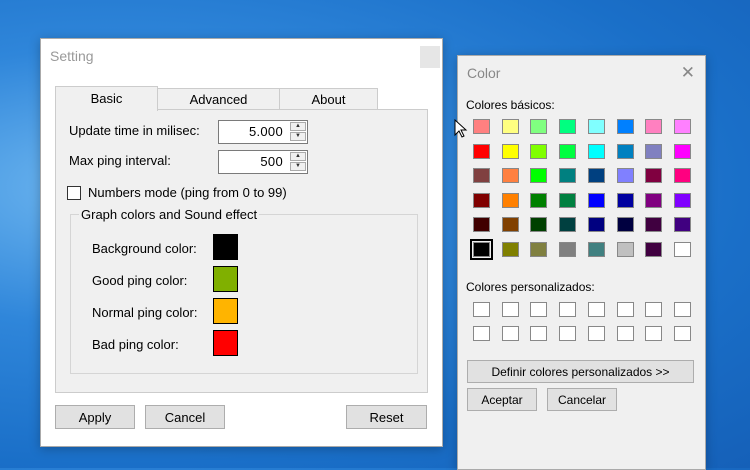  I want to click on reset-button: Reset, so click(386, 417).